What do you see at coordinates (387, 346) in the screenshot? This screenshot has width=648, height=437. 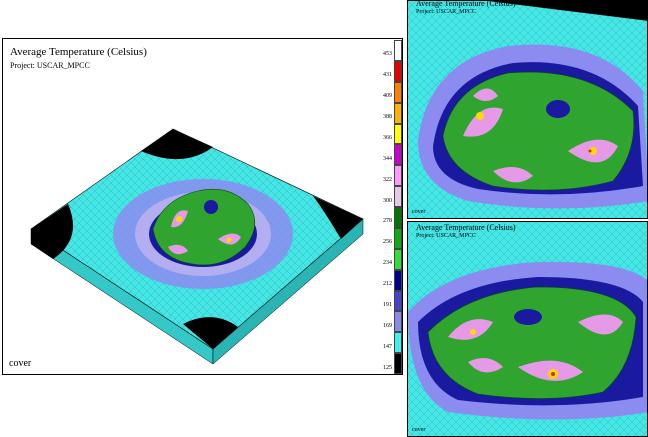 I see `legend-label: 147` at bounding box center [387, 346].